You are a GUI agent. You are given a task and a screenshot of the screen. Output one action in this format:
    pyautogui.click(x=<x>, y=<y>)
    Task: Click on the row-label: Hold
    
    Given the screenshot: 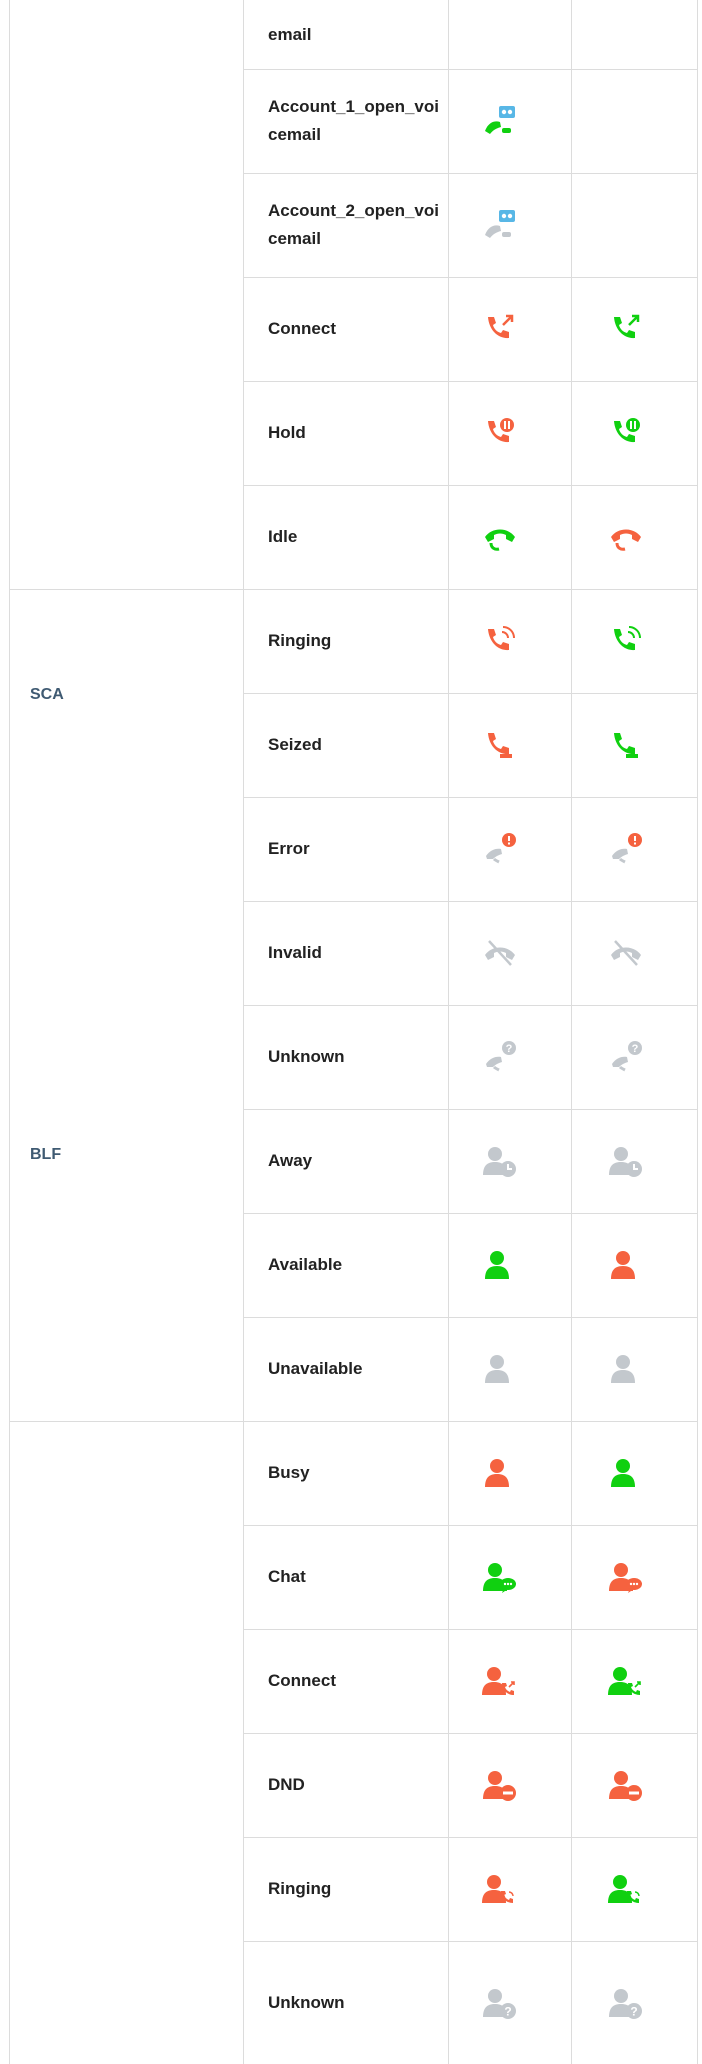 What is the action you would take?
    pyautogui.click(x=287, y=432)
    